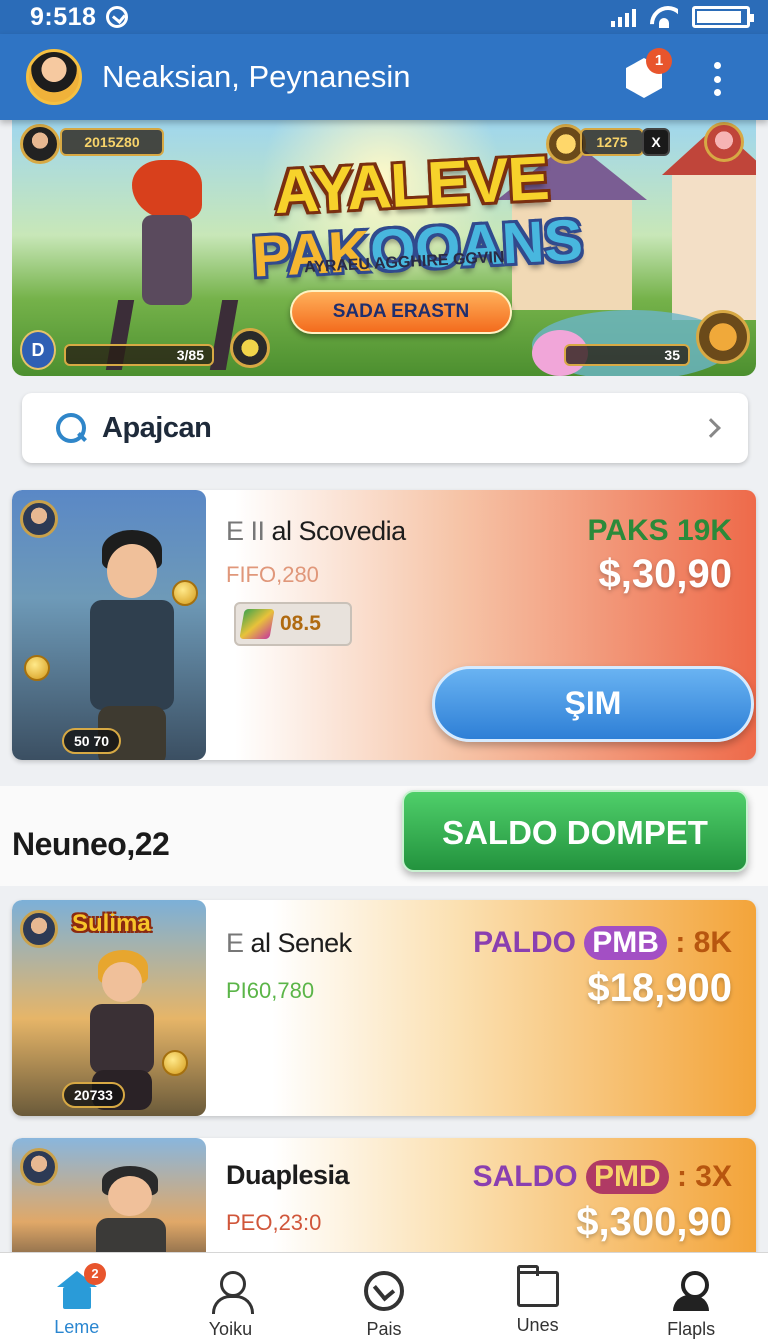 Image resolution: width=768 pixels, height=1344 pixels. Describe the element at coordinates (401, 312) in the screenshot. I see `banner-cta-button: SADA ERASTN` at that location.